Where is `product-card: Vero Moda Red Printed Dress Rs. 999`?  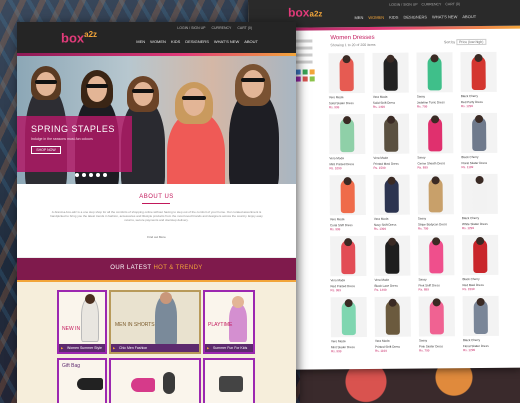
product-card: Vero Moda Red Printed Dress Rs. 999 is located at coordinates (348, 263).